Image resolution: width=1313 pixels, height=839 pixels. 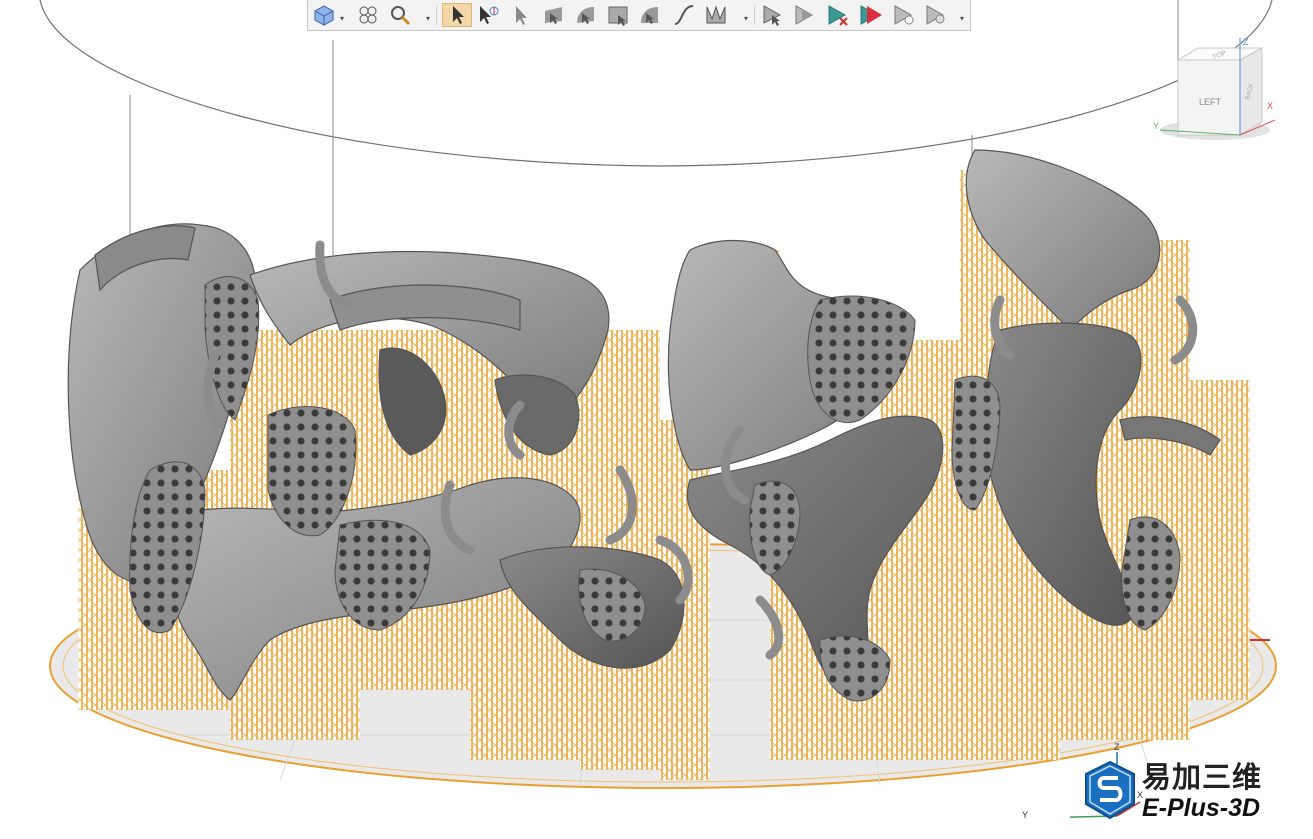 I want to click on brand-name-cn: 易加三维, so click(x=1202, y=777).